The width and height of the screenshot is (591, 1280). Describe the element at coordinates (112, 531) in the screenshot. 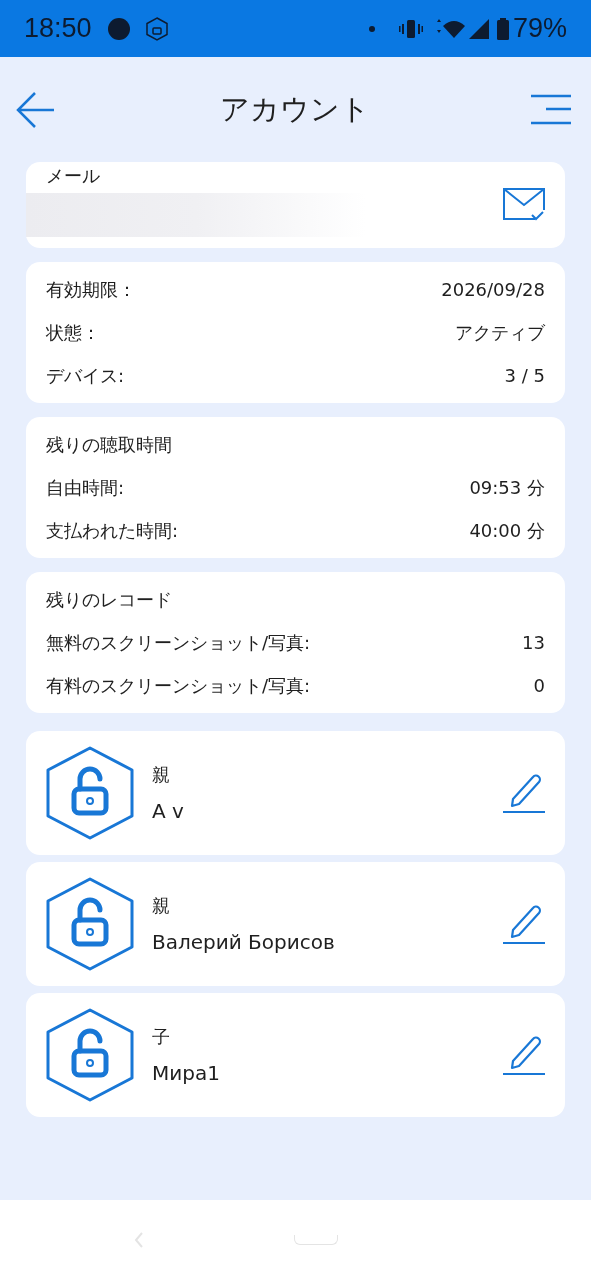

I see `row-label: 支払われた時間:` at that location.